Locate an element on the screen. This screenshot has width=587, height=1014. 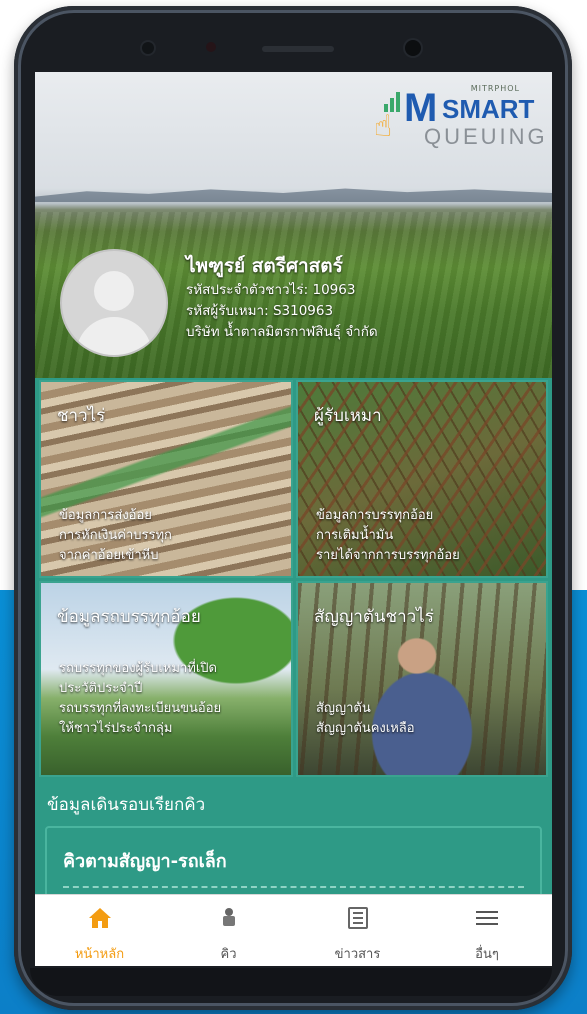
tab-home-label: หน้าหลัก is located at coordinates (99, 954).